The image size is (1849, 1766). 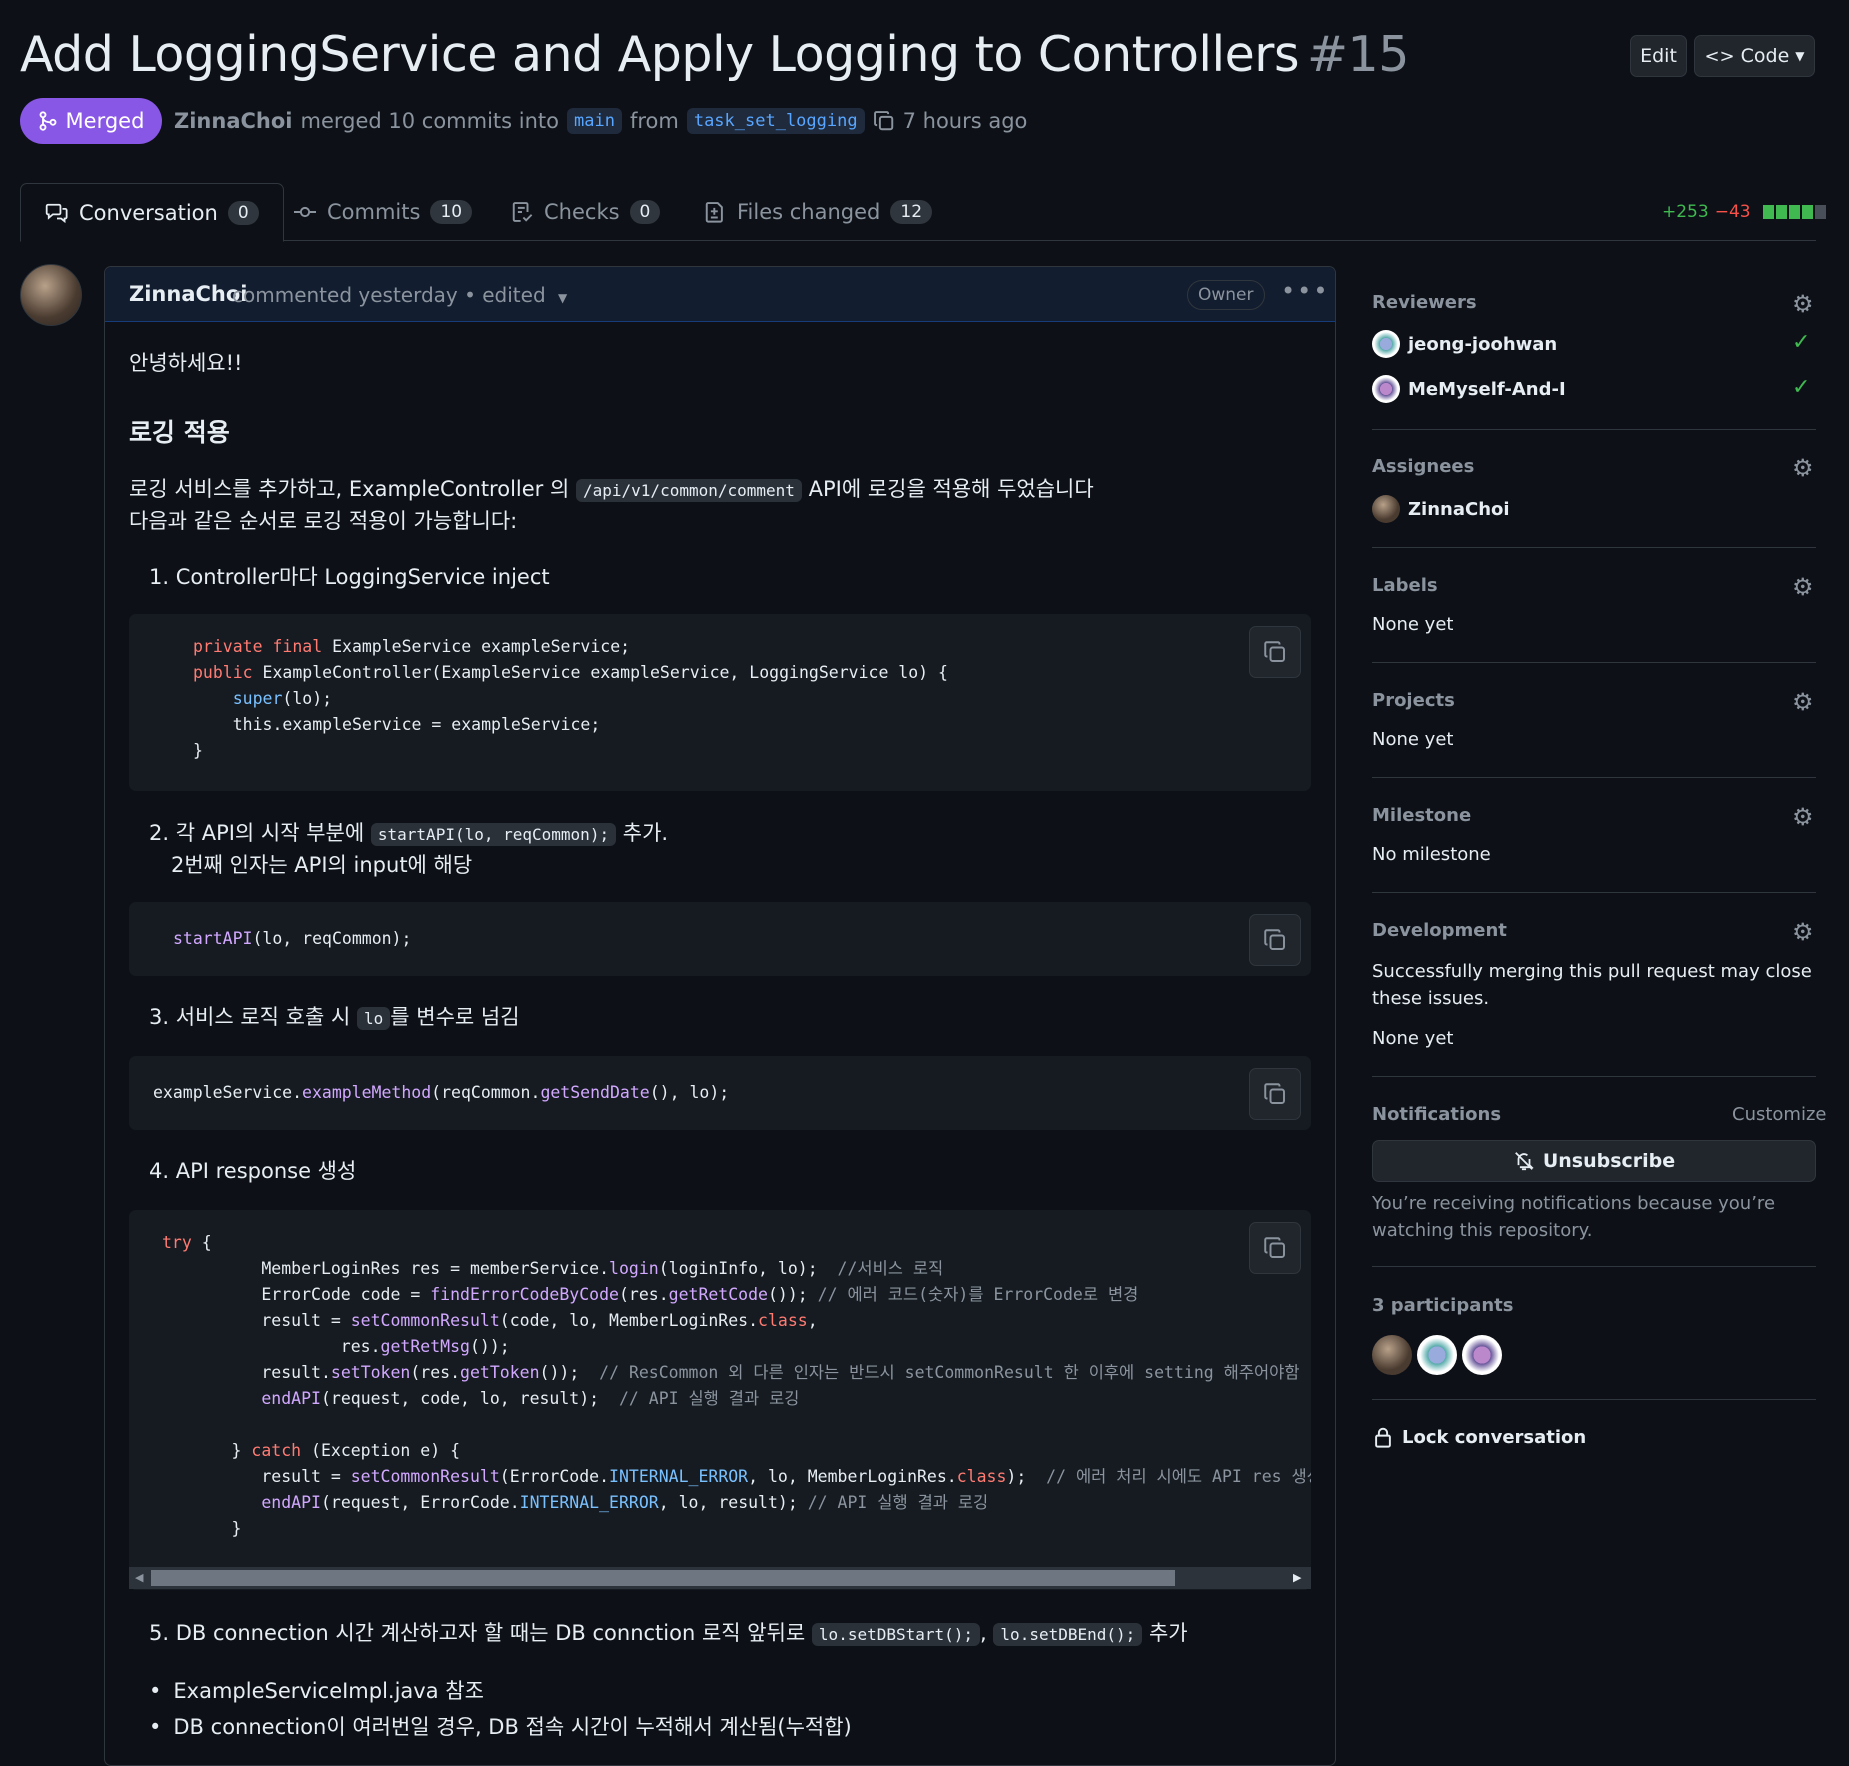 I want to click on participants-heading: 3 participants, so click(x=1443, y=1305).